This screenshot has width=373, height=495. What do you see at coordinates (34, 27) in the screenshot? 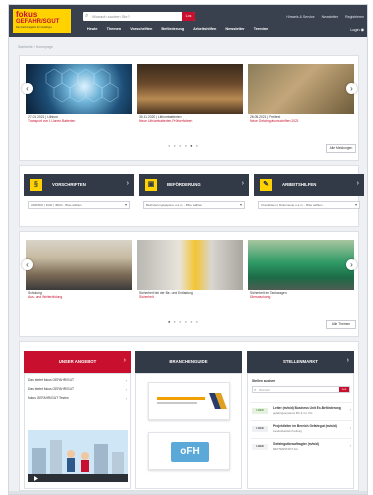
I see `logo-tagline: Das Fachmagazin für Gefahrgut` at bounding box center [34, 27].